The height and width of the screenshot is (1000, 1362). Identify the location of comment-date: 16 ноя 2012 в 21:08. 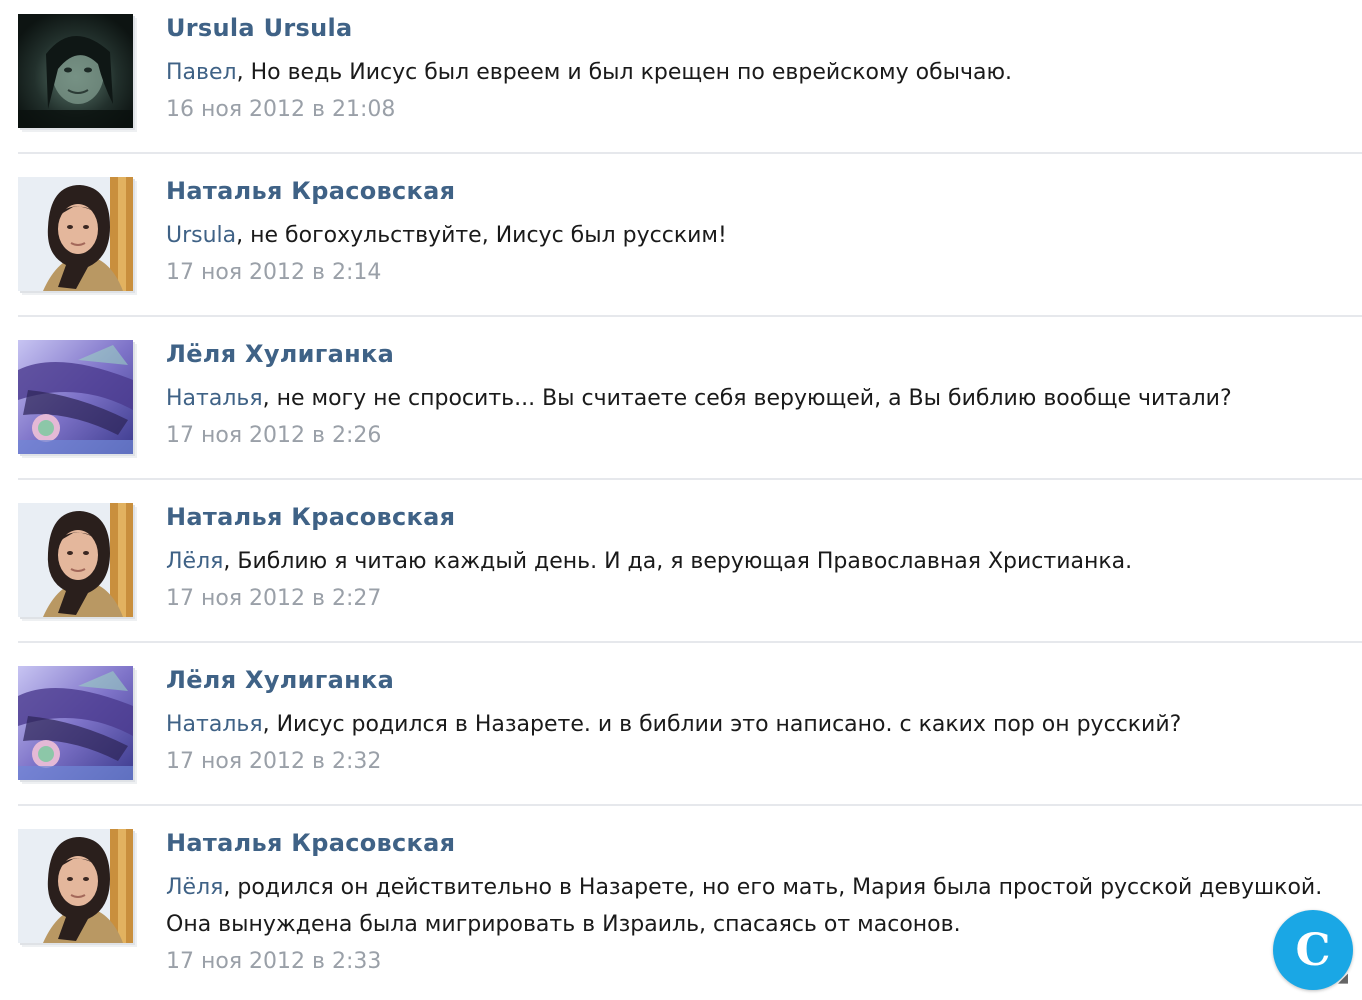
(280, 109).